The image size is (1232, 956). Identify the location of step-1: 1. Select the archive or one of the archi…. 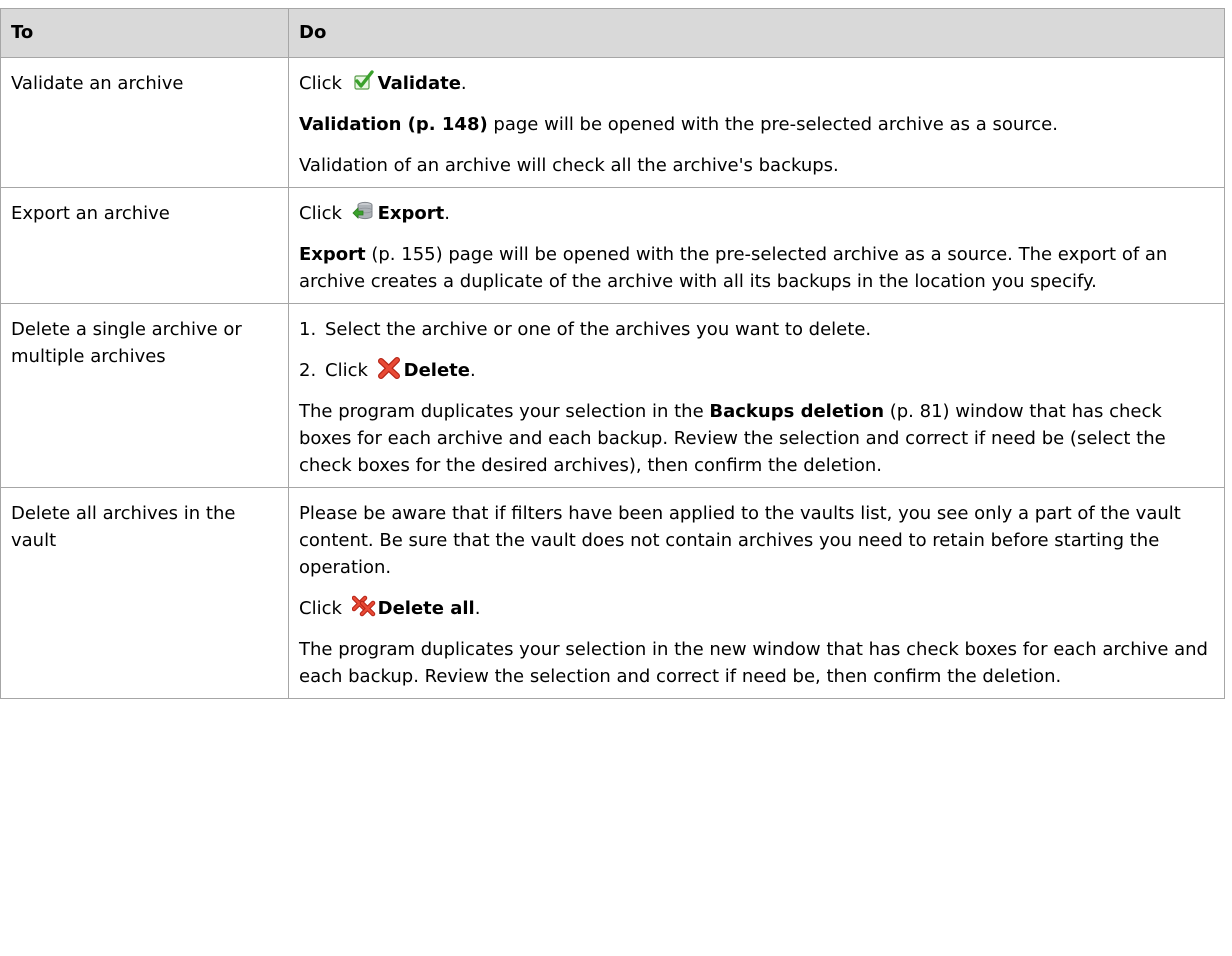
(585, 329).